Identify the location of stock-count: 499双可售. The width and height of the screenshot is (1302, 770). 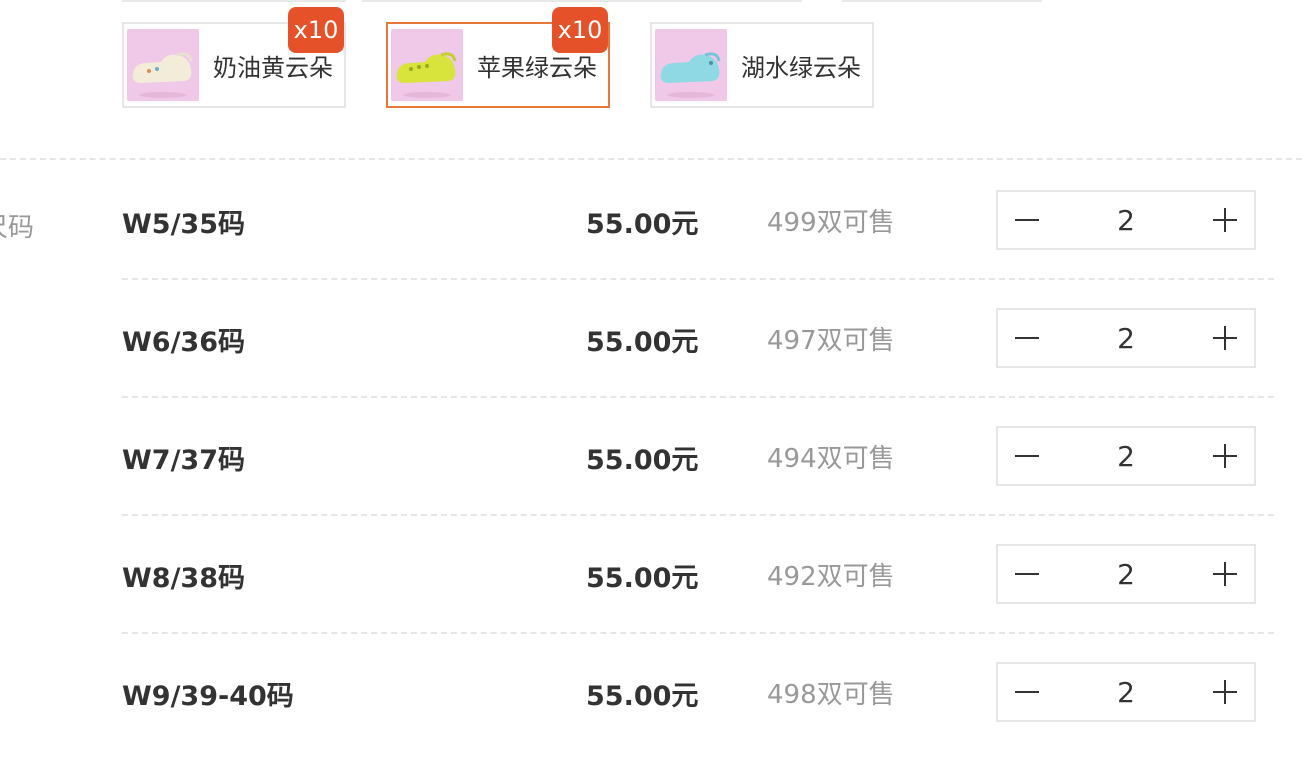
(831, 223).